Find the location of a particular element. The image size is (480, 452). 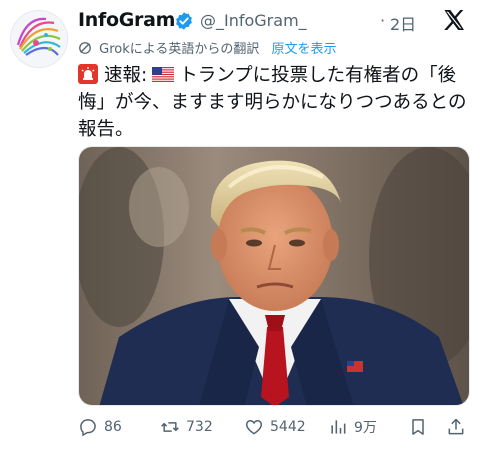

author-handle: @_InfoGram_ is located at coordinates (253, 20).